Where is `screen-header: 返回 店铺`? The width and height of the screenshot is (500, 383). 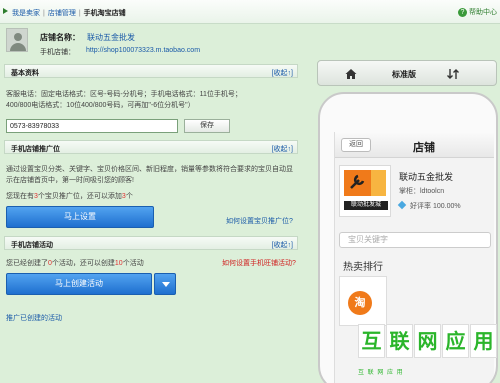 screen-header: 返回 店铺 is located at coordinates (414, 145).